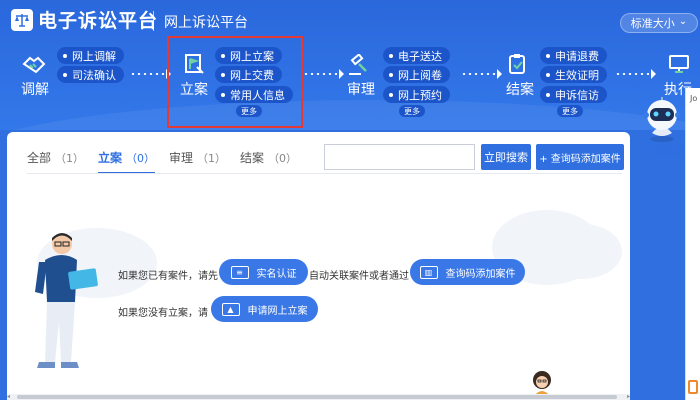  I want to click on realname-auth-button: ≡ 实名认证, so click(263, 272).